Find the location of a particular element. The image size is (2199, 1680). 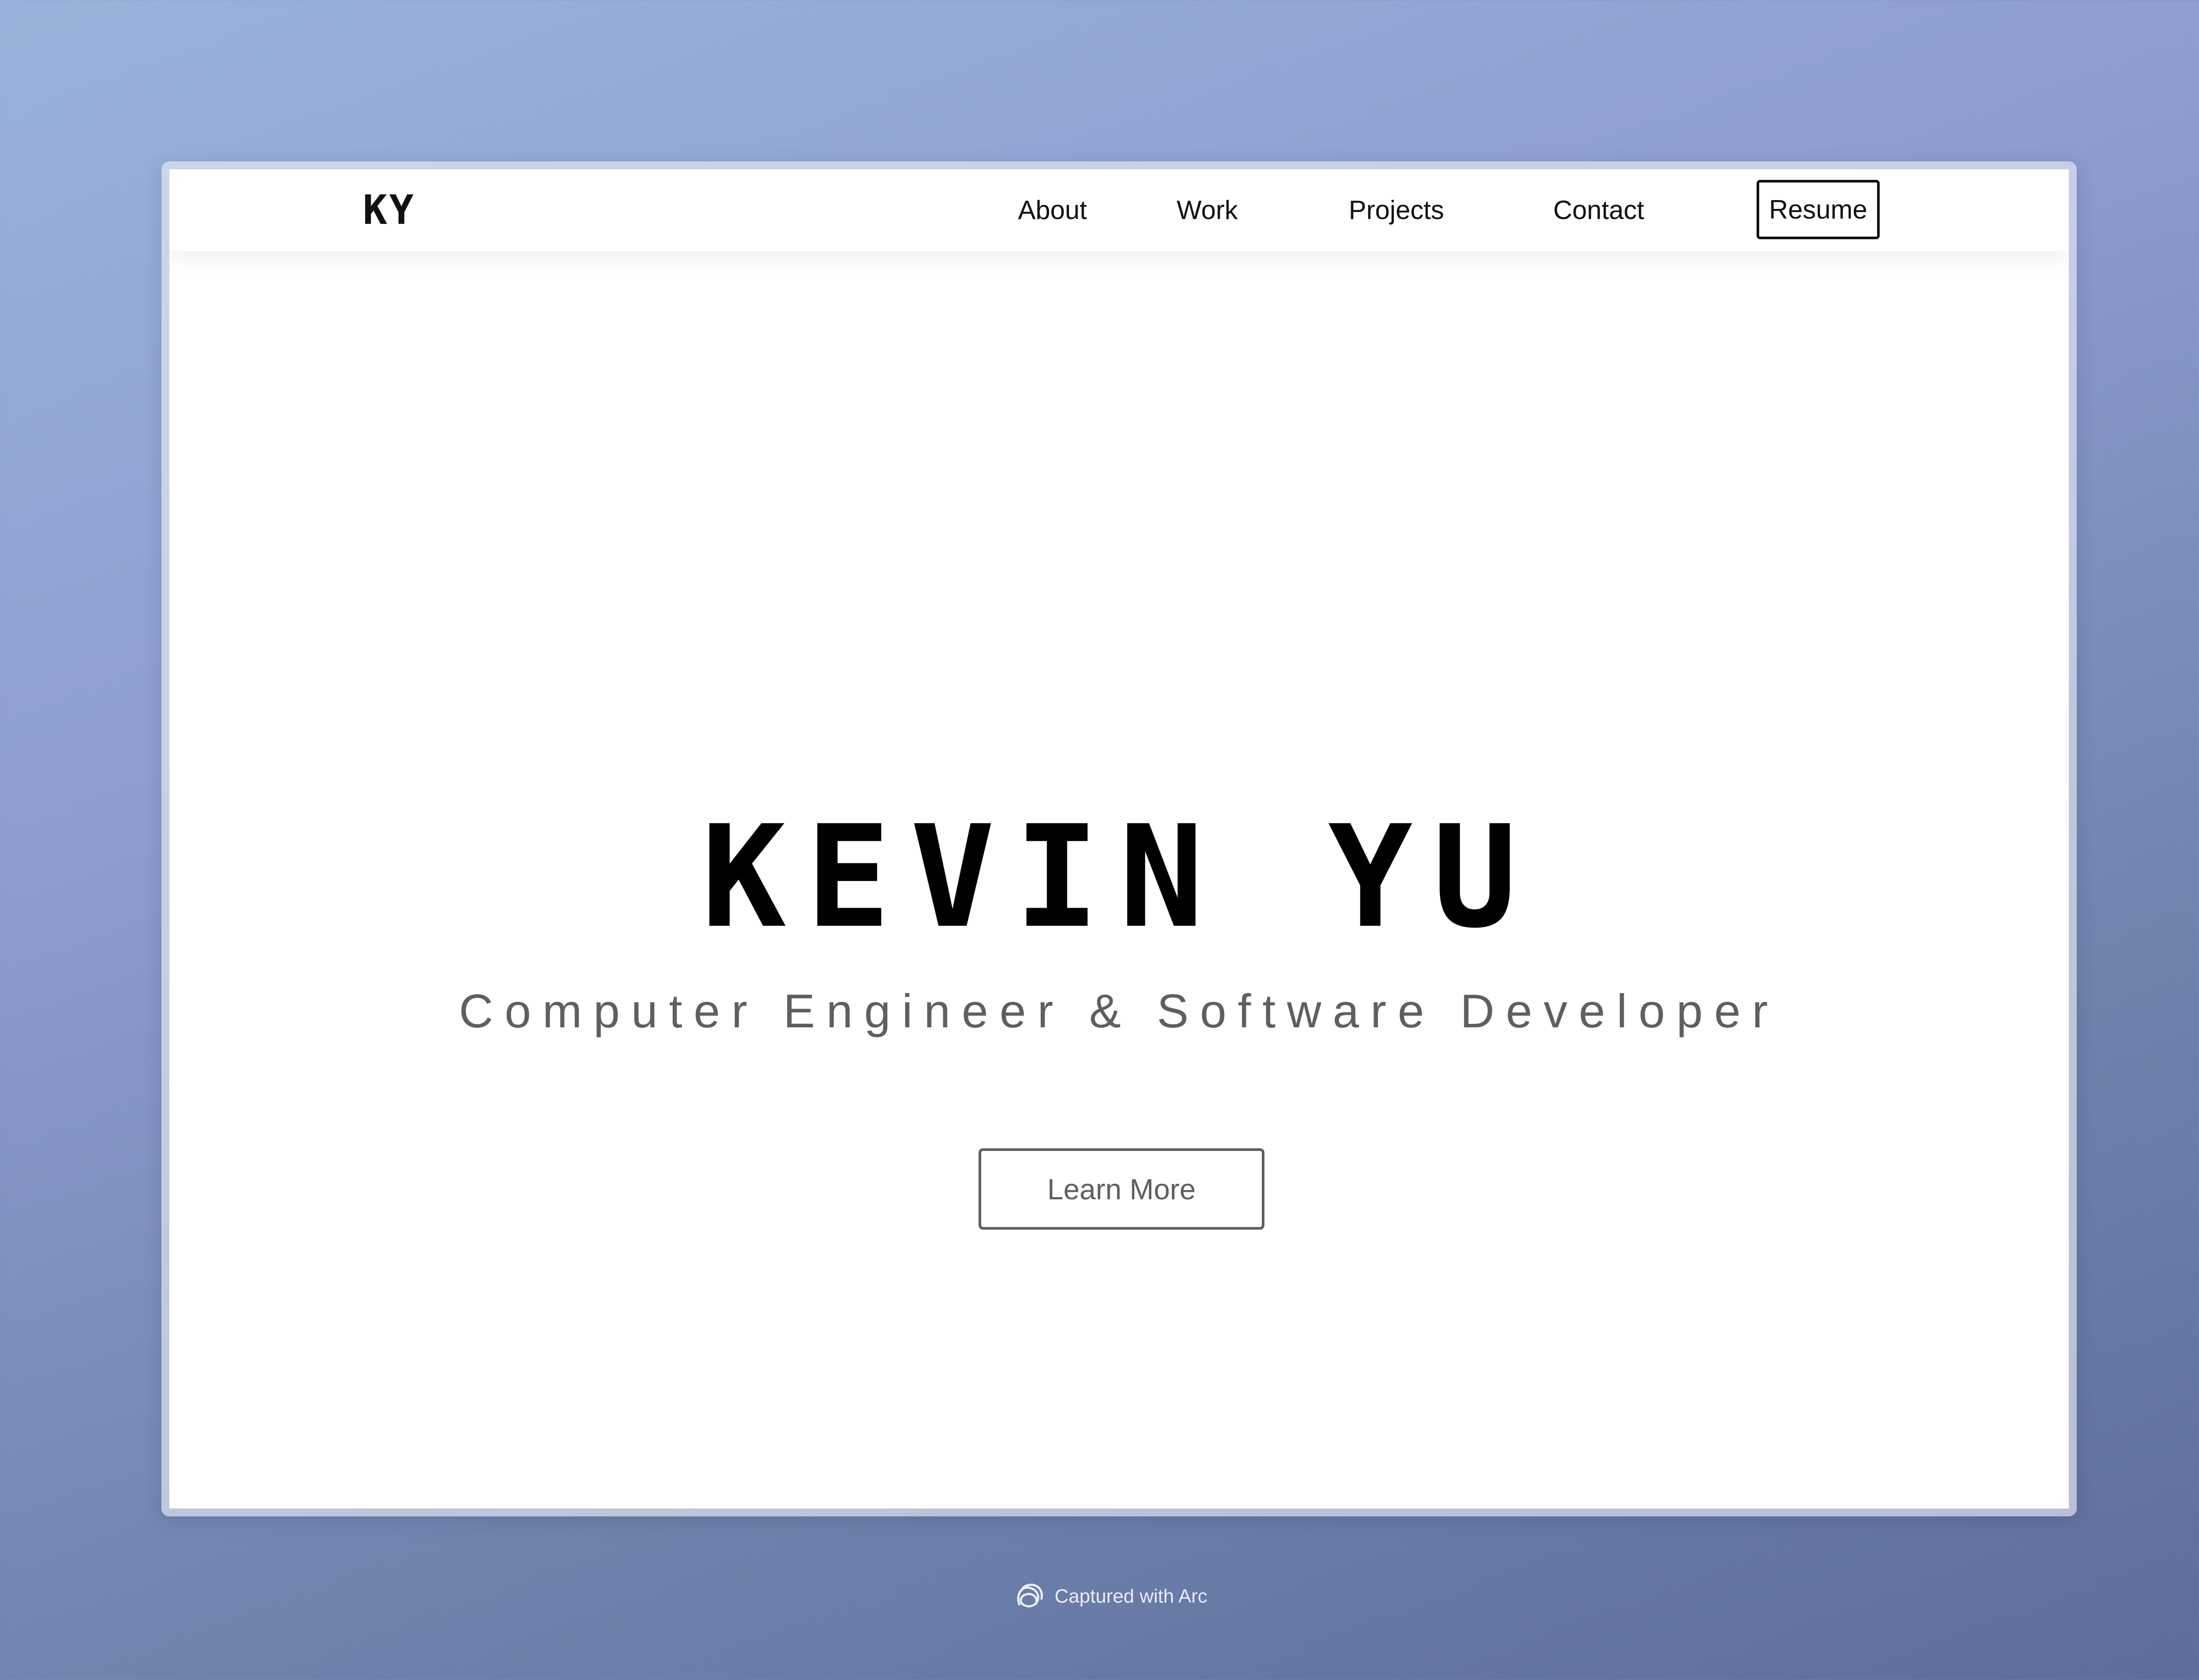

site-logo: KY is located at coordinates (398, 210).